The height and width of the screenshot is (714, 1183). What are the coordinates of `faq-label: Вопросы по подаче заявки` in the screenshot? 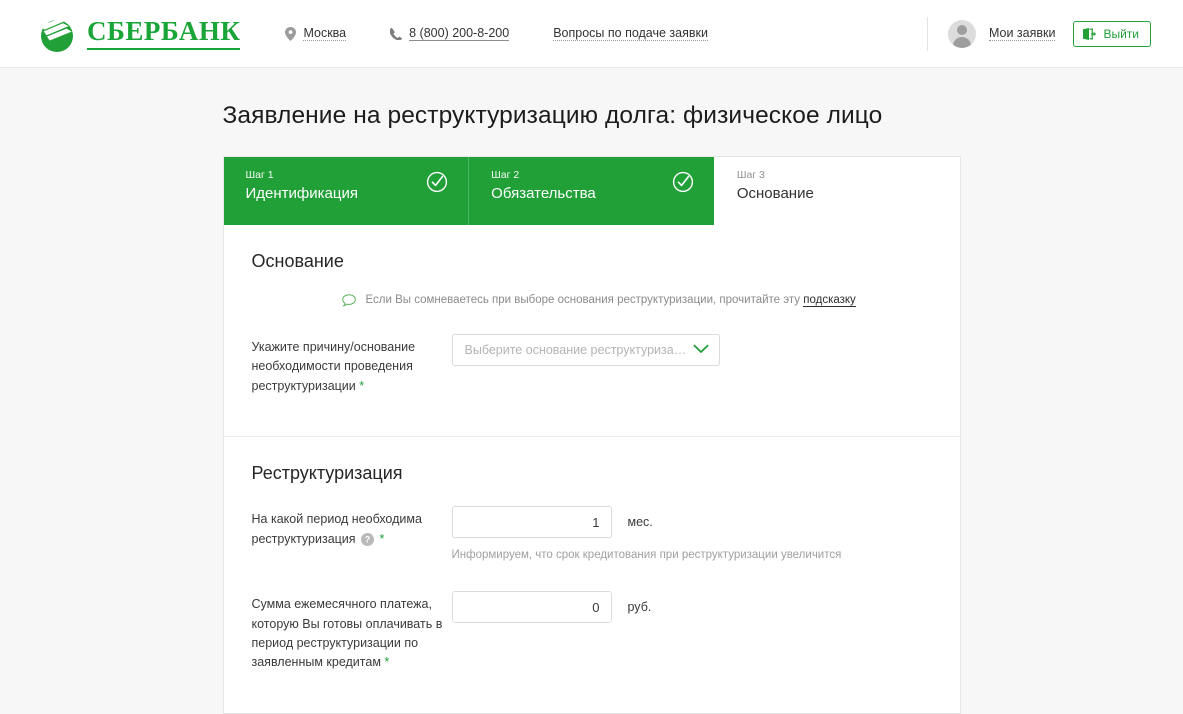 It's located at (630, 33).